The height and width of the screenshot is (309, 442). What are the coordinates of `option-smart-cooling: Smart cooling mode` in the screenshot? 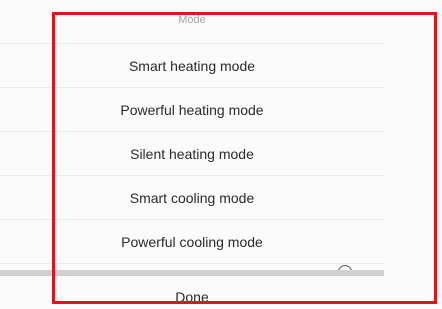 It's located at (192, 197).